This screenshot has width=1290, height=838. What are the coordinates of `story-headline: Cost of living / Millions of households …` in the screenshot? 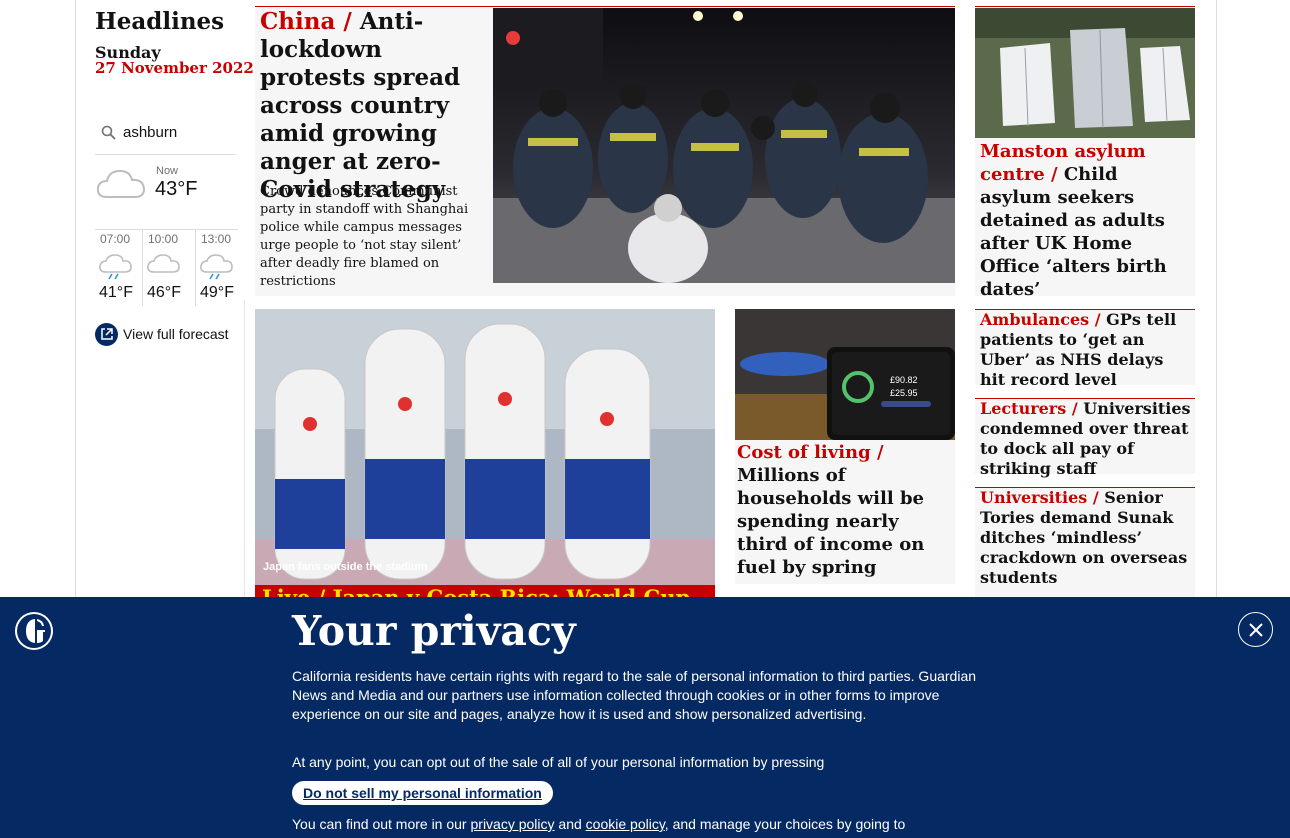 It's located at (844, 510).